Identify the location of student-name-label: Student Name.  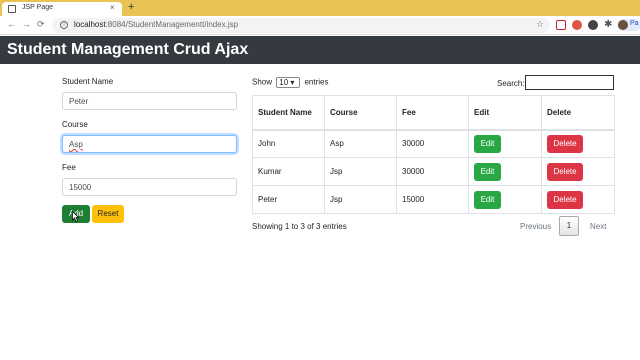
(88, 81).